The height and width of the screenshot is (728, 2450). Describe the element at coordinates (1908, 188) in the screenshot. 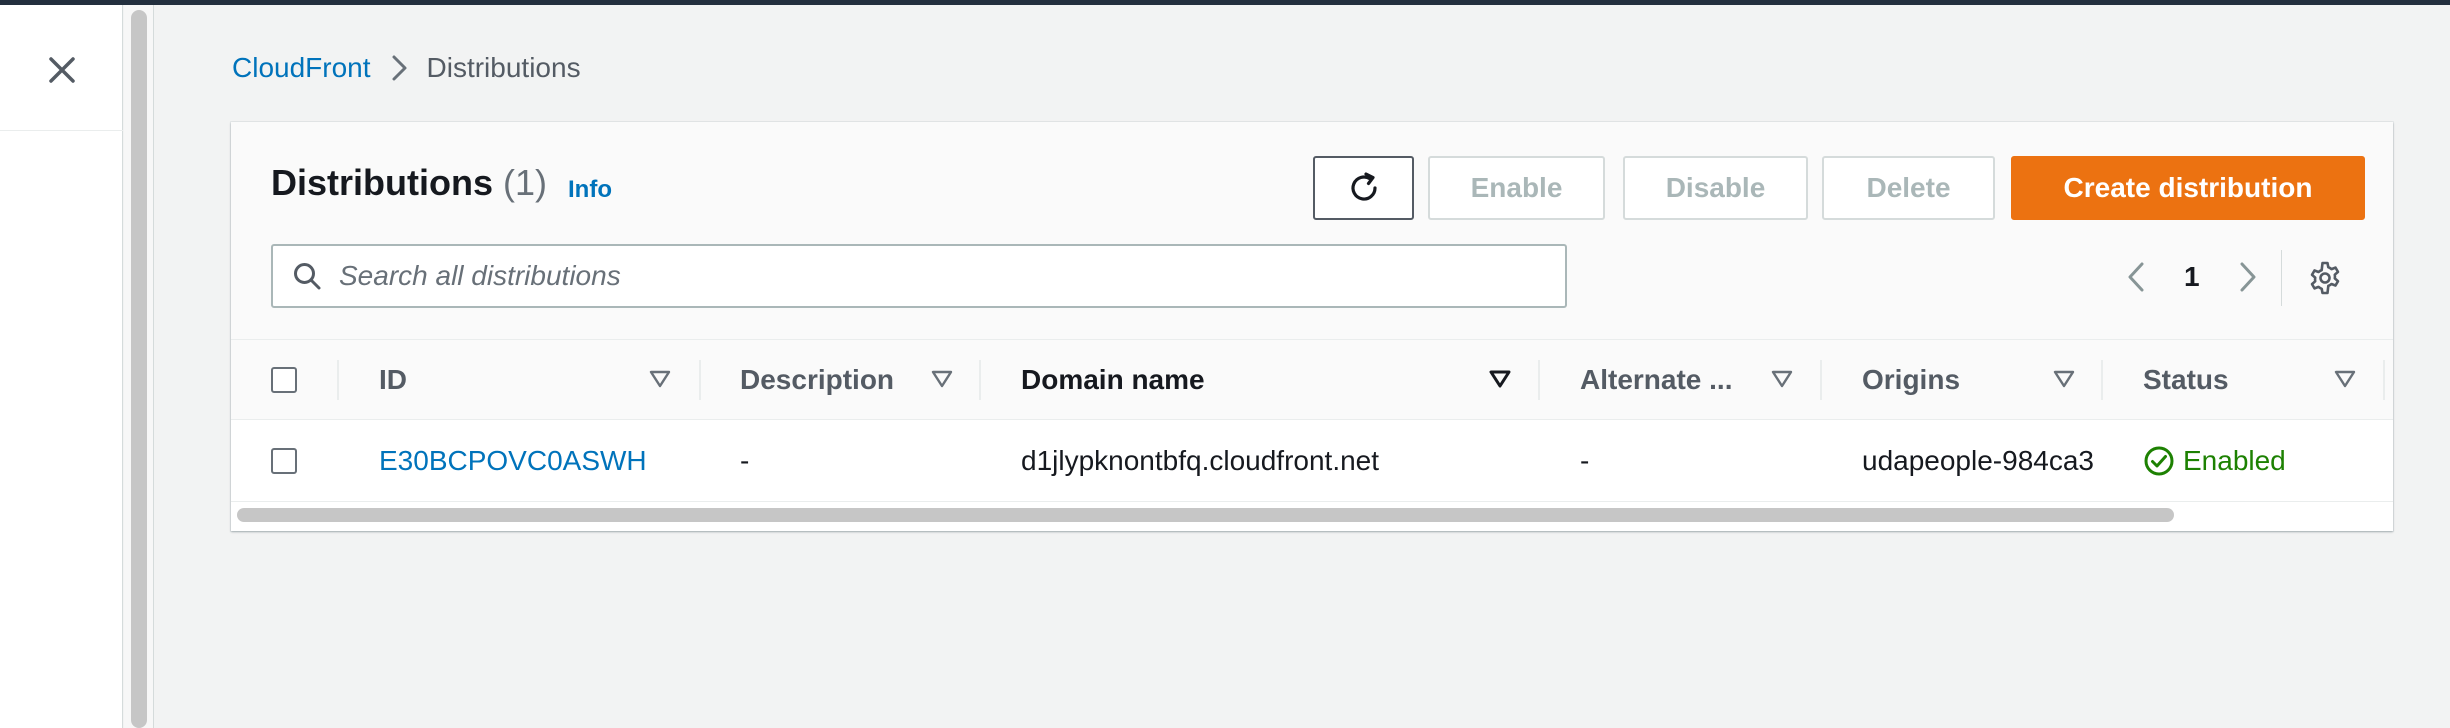

I see `delete-button: Delete` at that location.